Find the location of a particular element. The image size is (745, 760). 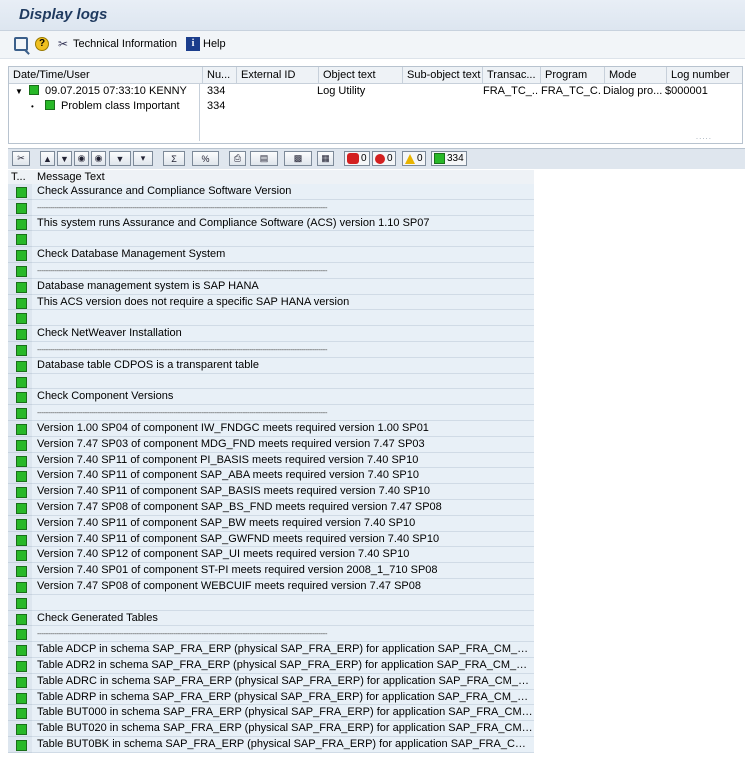

details-button: ✂ is located at coordinates (21, 158).